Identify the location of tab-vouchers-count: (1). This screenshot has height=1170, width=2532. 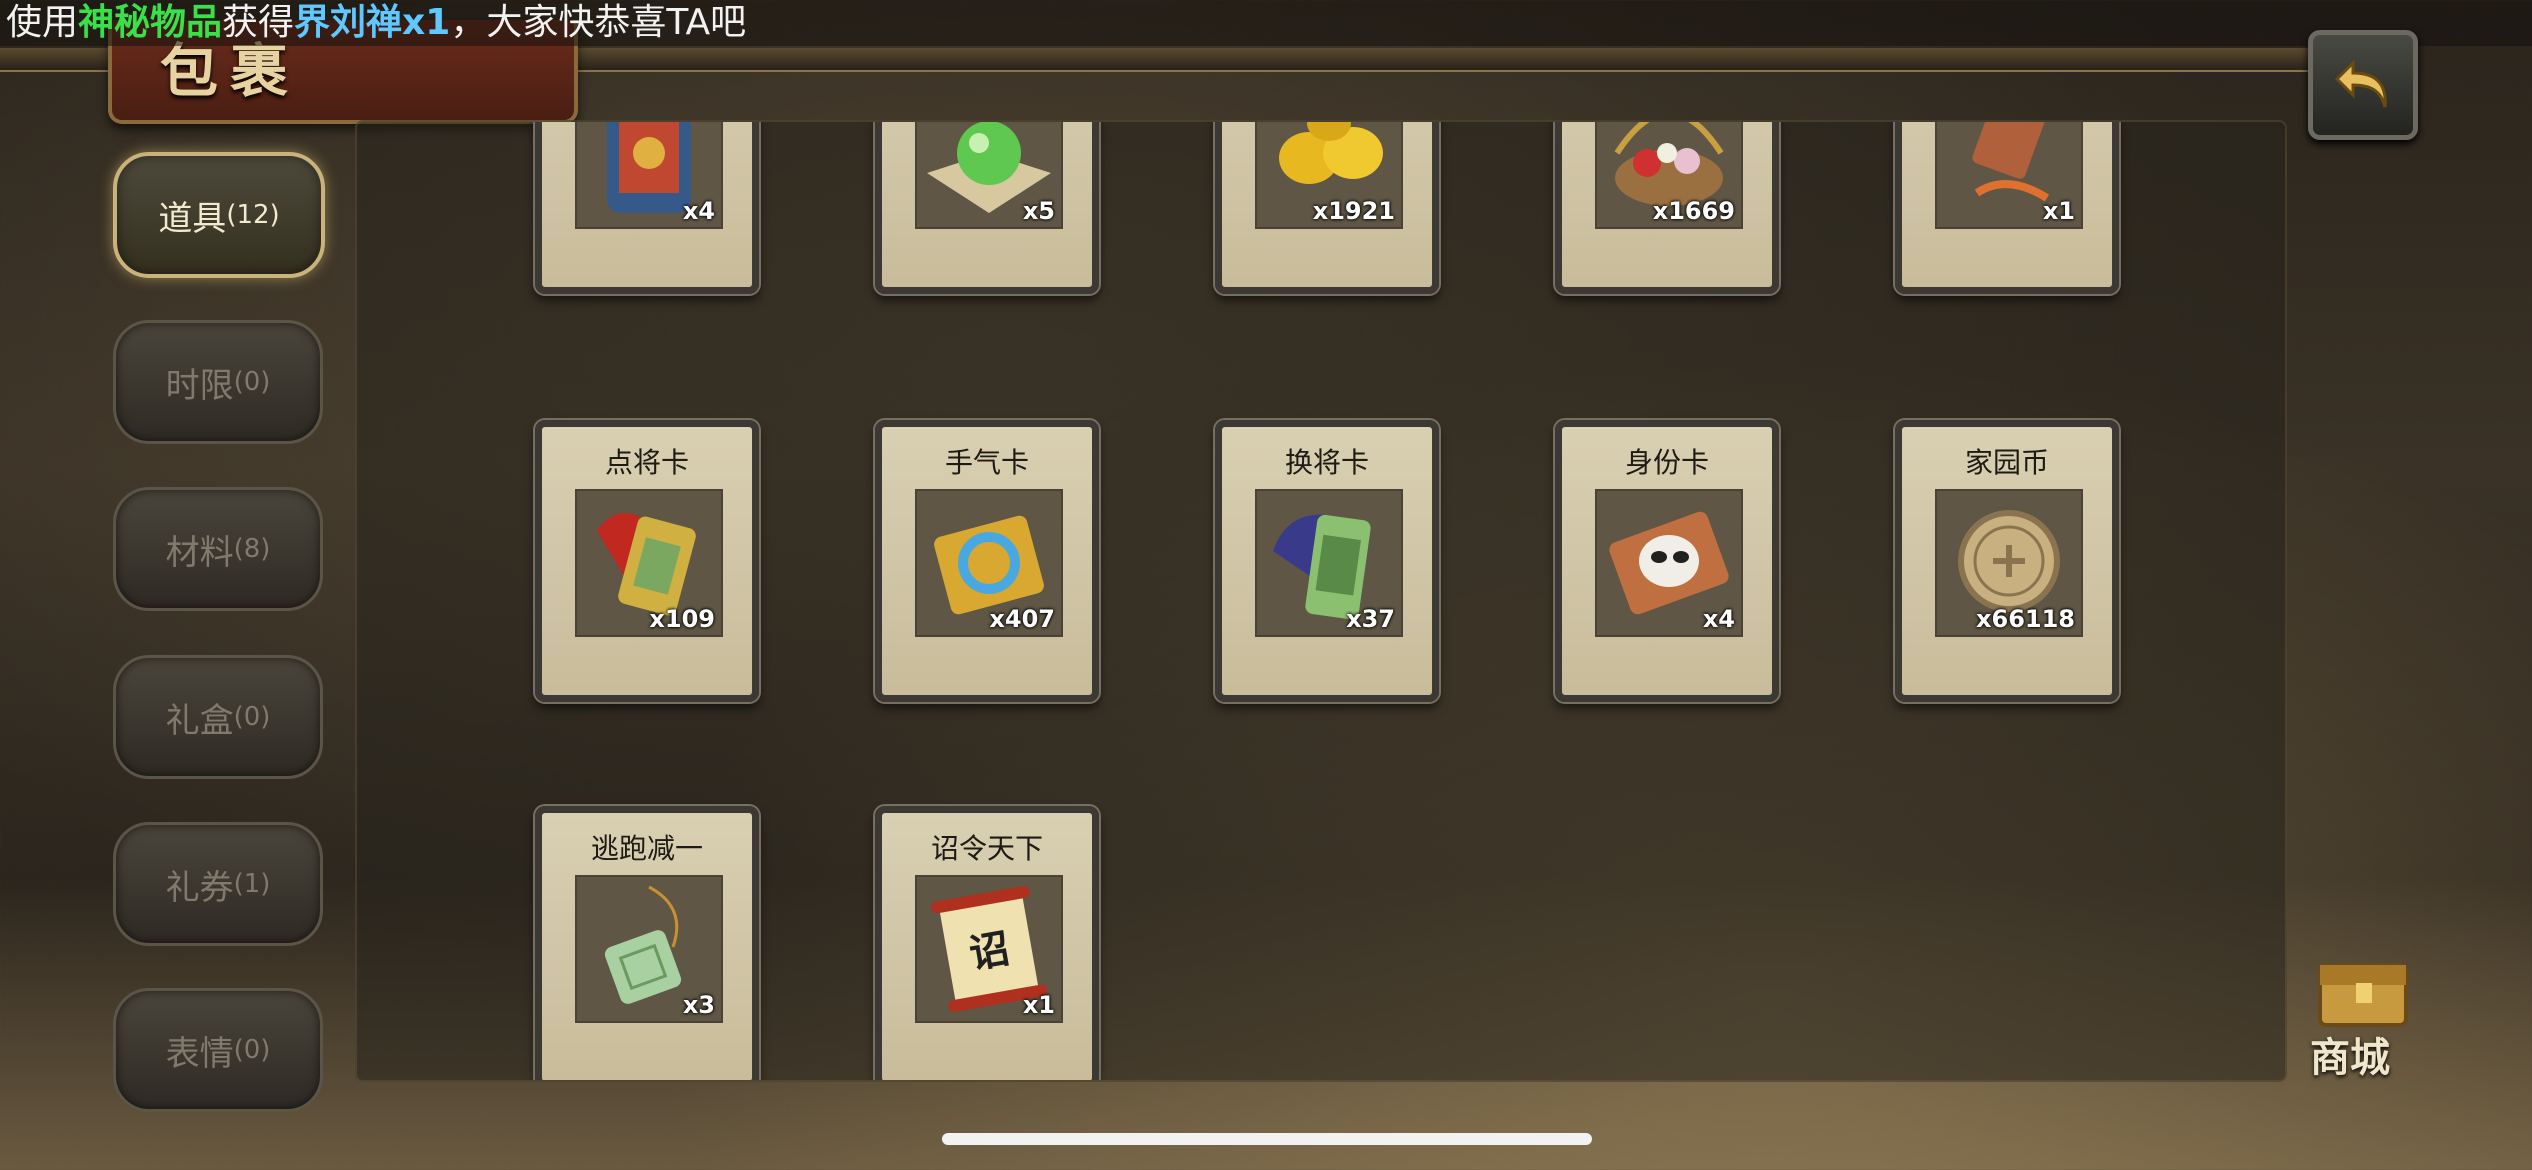
(252, 884).